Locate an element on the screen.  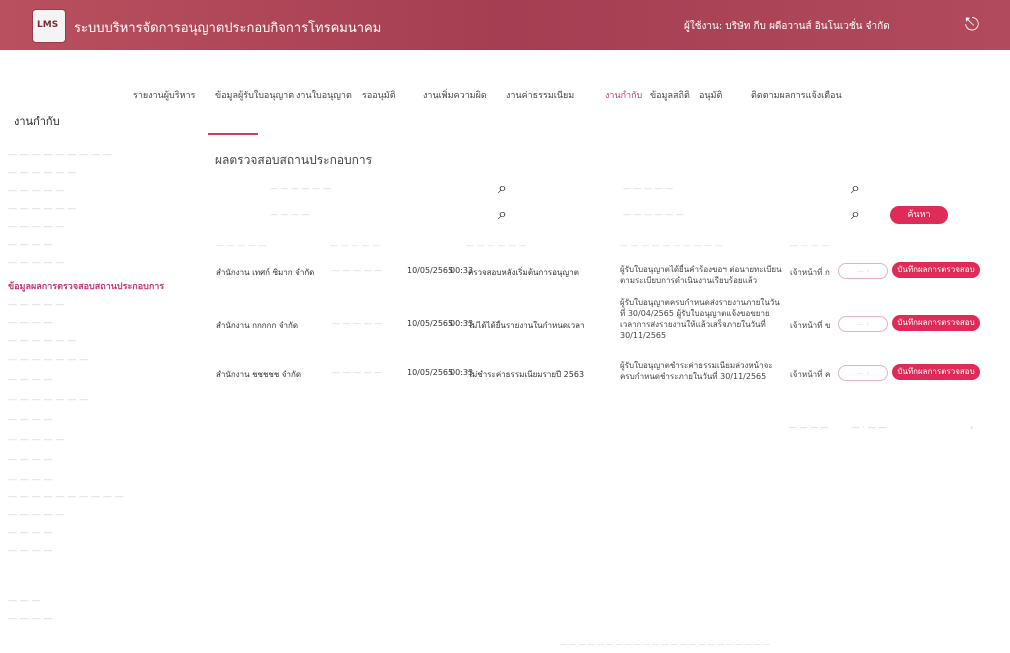
nav-item-violations: งานเพิ่มความผิด is located at coordinates (455, 95).